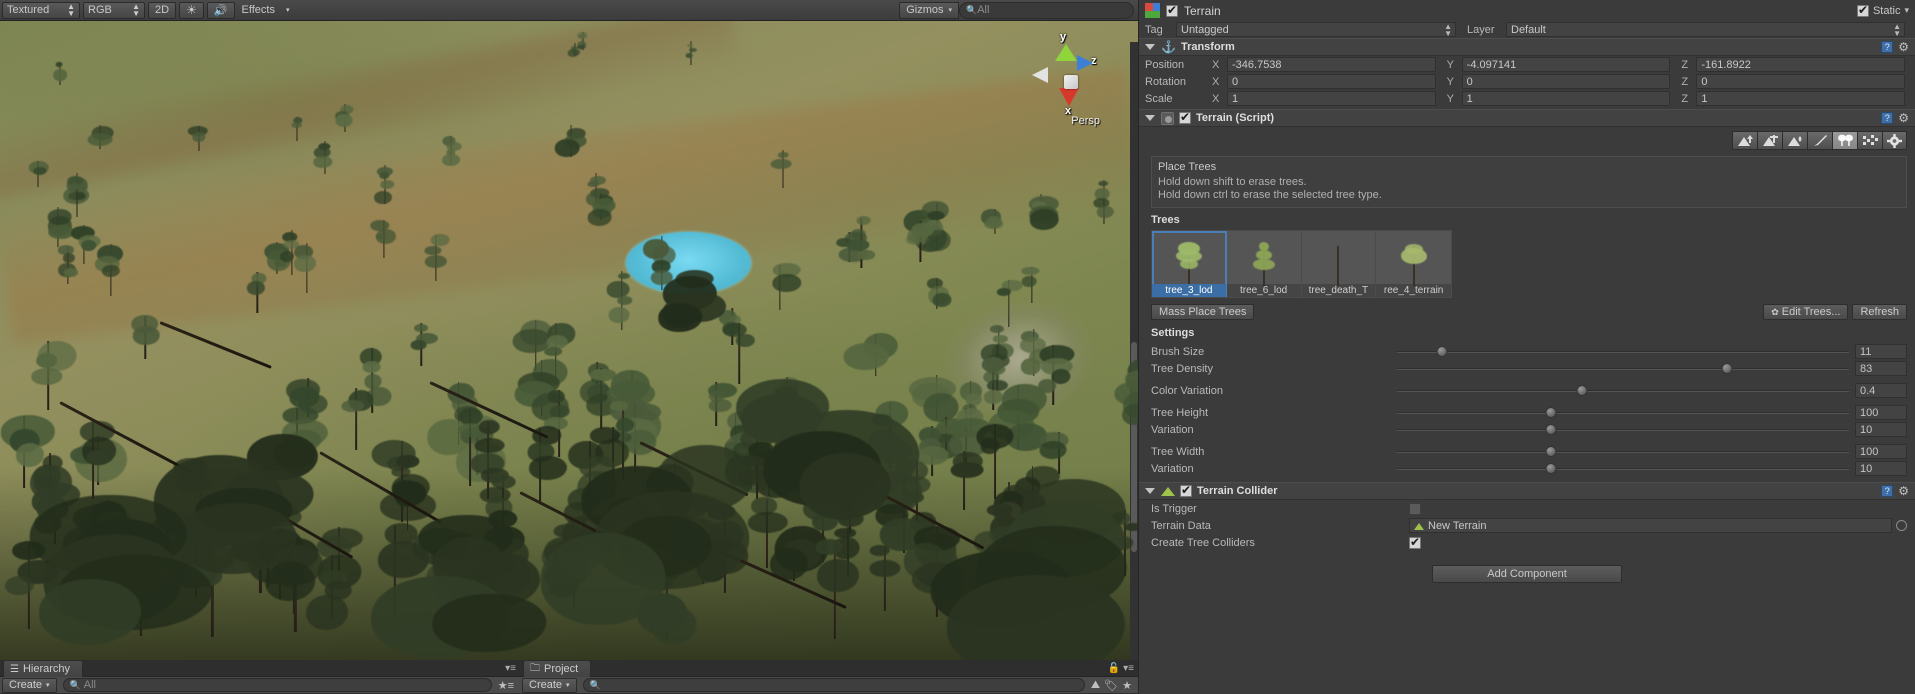 The image size is (1915, 694). Describe the element at coordinates (1527, 491) in the screenshot. I see `component-header-terrain-collider: Terrain Collider ? ⚙` at that location.